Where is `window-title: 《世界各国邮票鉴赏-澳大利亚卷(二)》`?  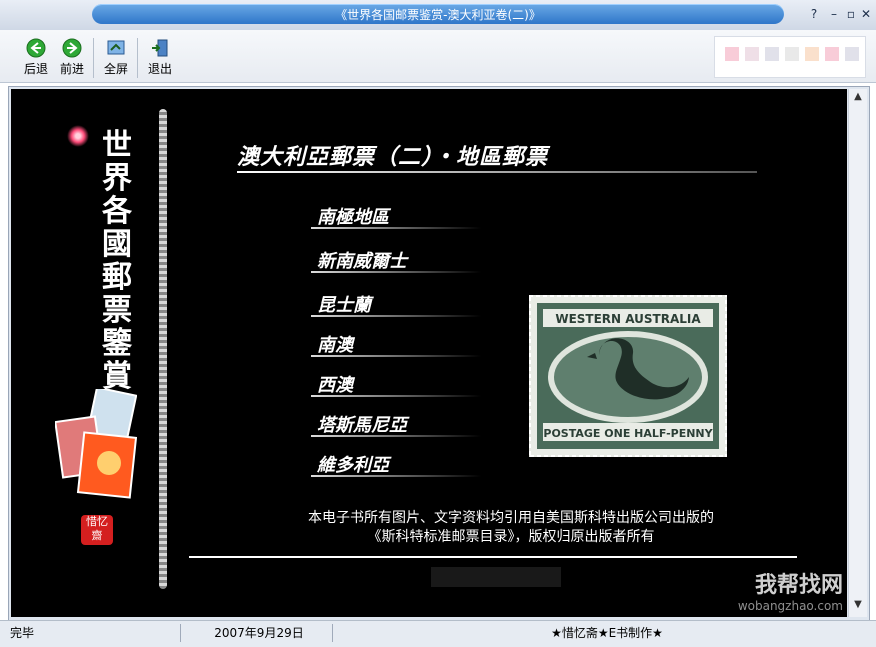
window-title: 《世界各国邮票鉴赏-澳大利亚卷(二)》 is located at coordinates (438, 15).